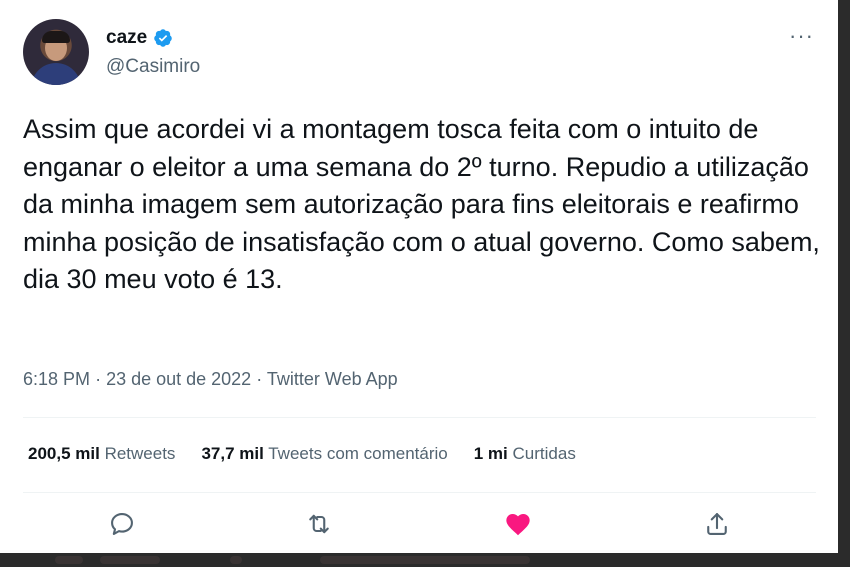  What do you see at coordinates (56, 74) in the screenshot?
I see `avatar-body` at bounding box center [56, 74].